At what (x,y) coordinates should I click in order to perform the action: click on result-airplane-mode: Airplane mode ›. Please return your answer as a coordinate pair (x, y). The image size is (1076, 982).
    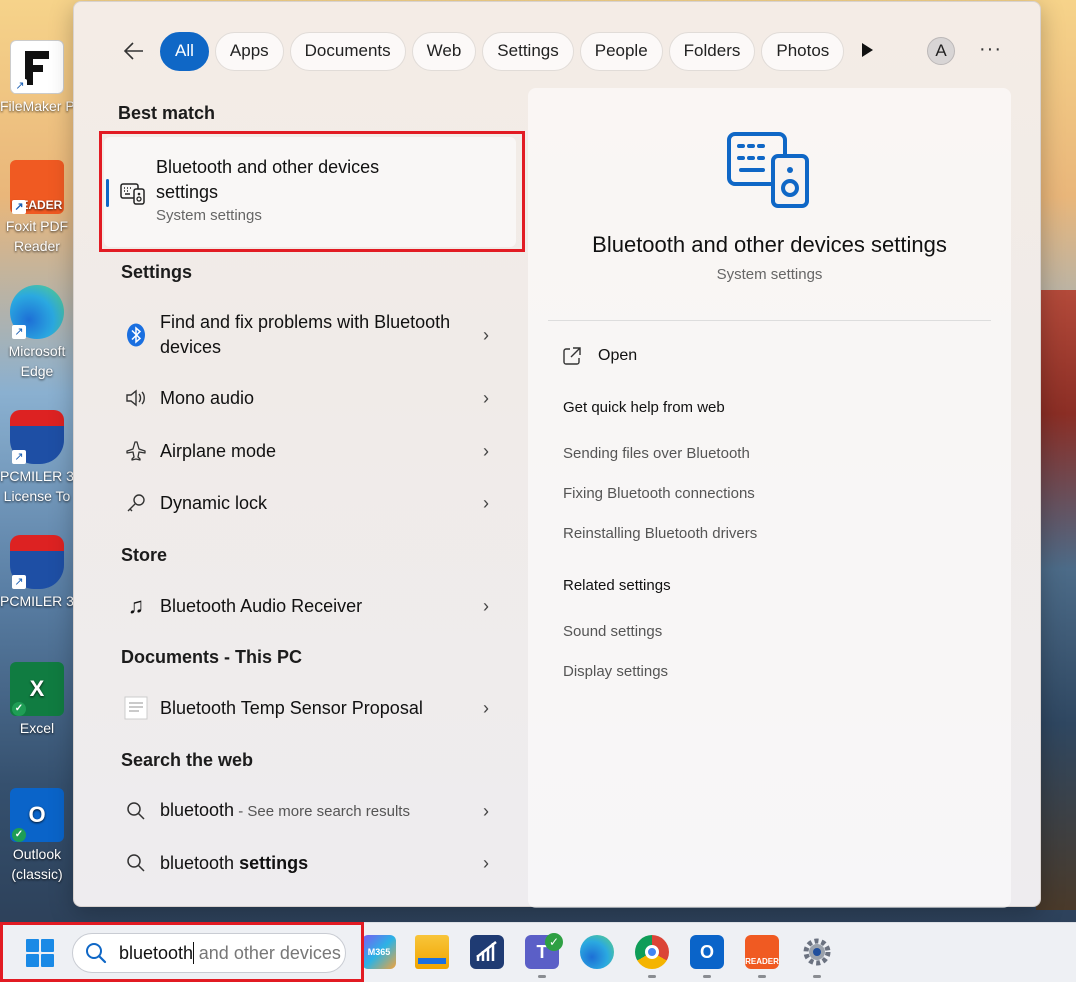
    Looking at the image, I should click on (304, 451).